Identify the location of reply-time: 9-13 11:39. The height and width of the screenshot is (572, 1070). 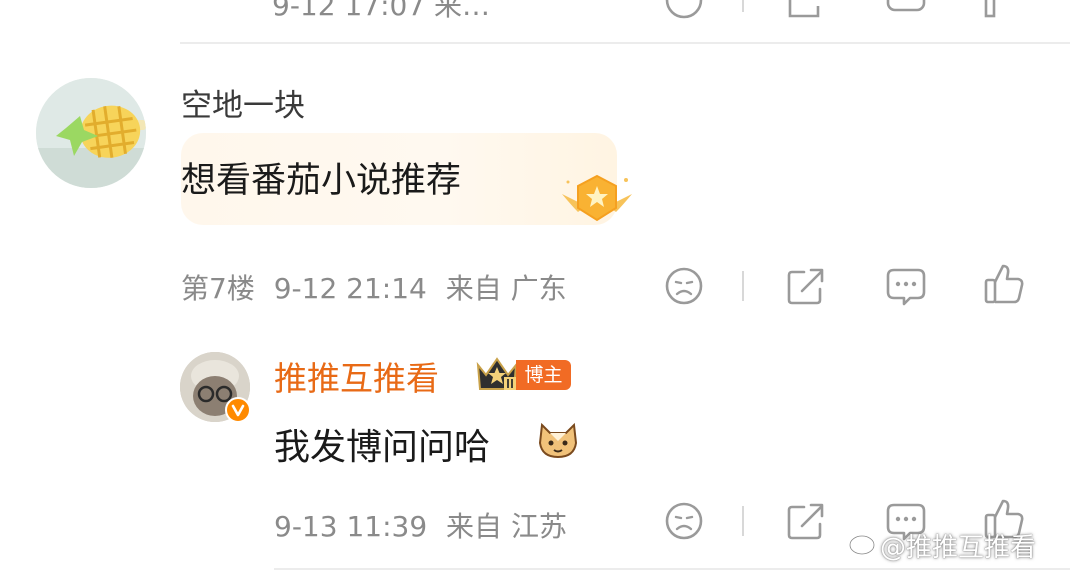
(351, 526).